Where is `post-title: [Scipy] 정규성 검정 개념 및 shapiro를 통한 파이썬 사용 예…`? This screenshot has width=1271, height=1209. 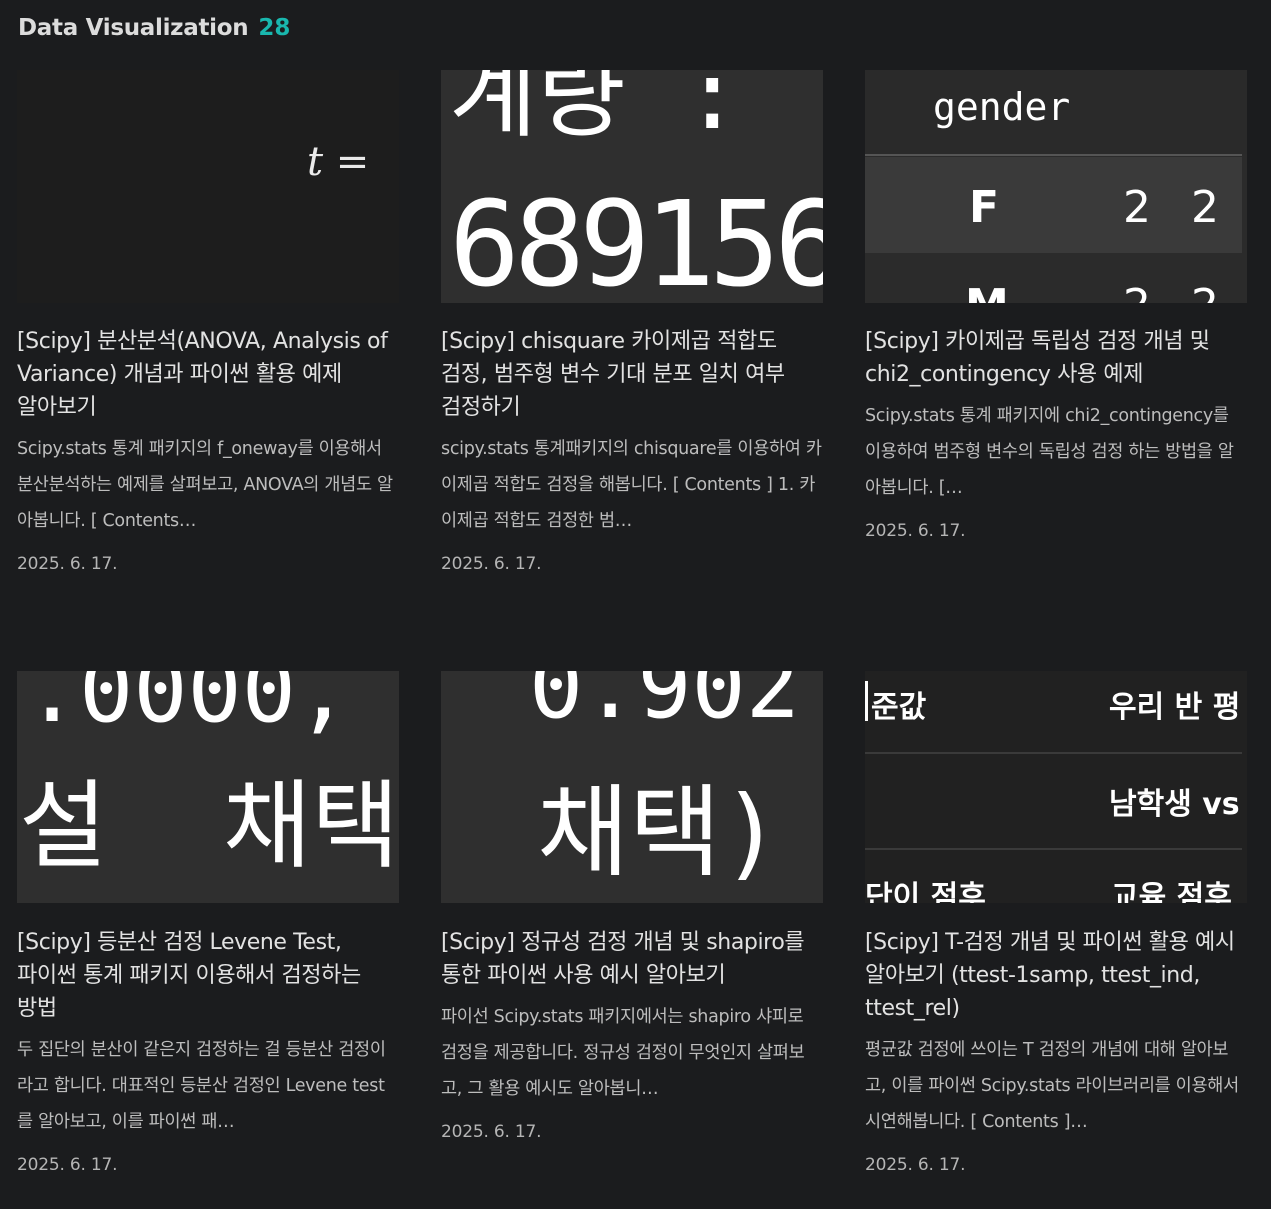
post-title: [Scipy] 정규성 검정 개념 및 shapiro를 통한 파이썬 사용 예… is located at coordinates (632, 959).